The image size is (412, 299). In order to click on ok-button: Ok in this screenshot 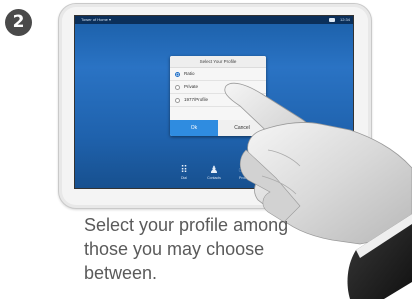, I will do `click(194, 128)`.